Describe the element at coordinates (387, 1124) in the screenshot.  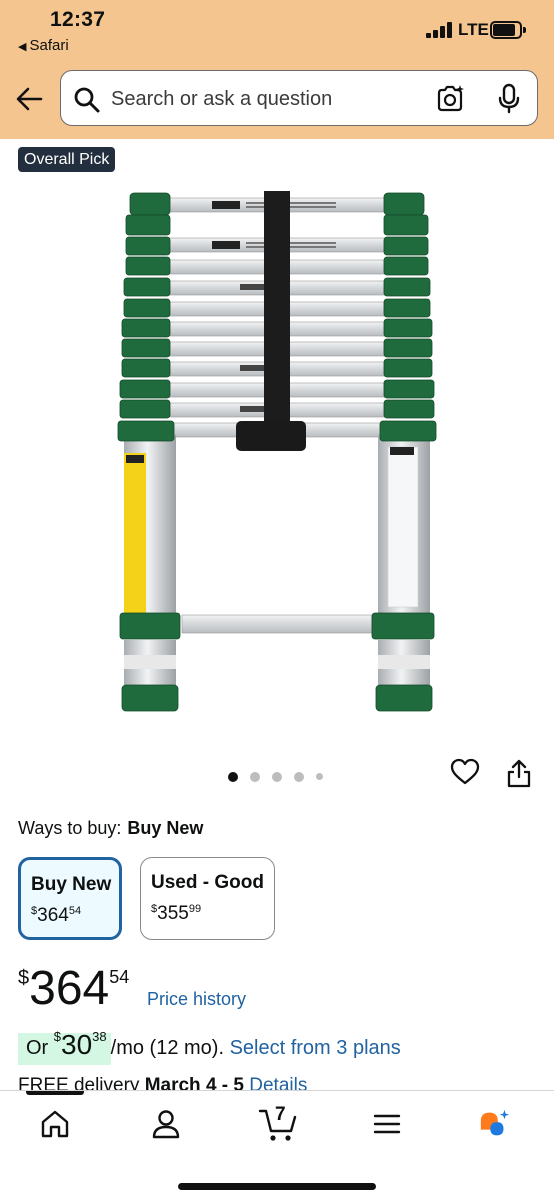
I see `menu-icon` at that location.